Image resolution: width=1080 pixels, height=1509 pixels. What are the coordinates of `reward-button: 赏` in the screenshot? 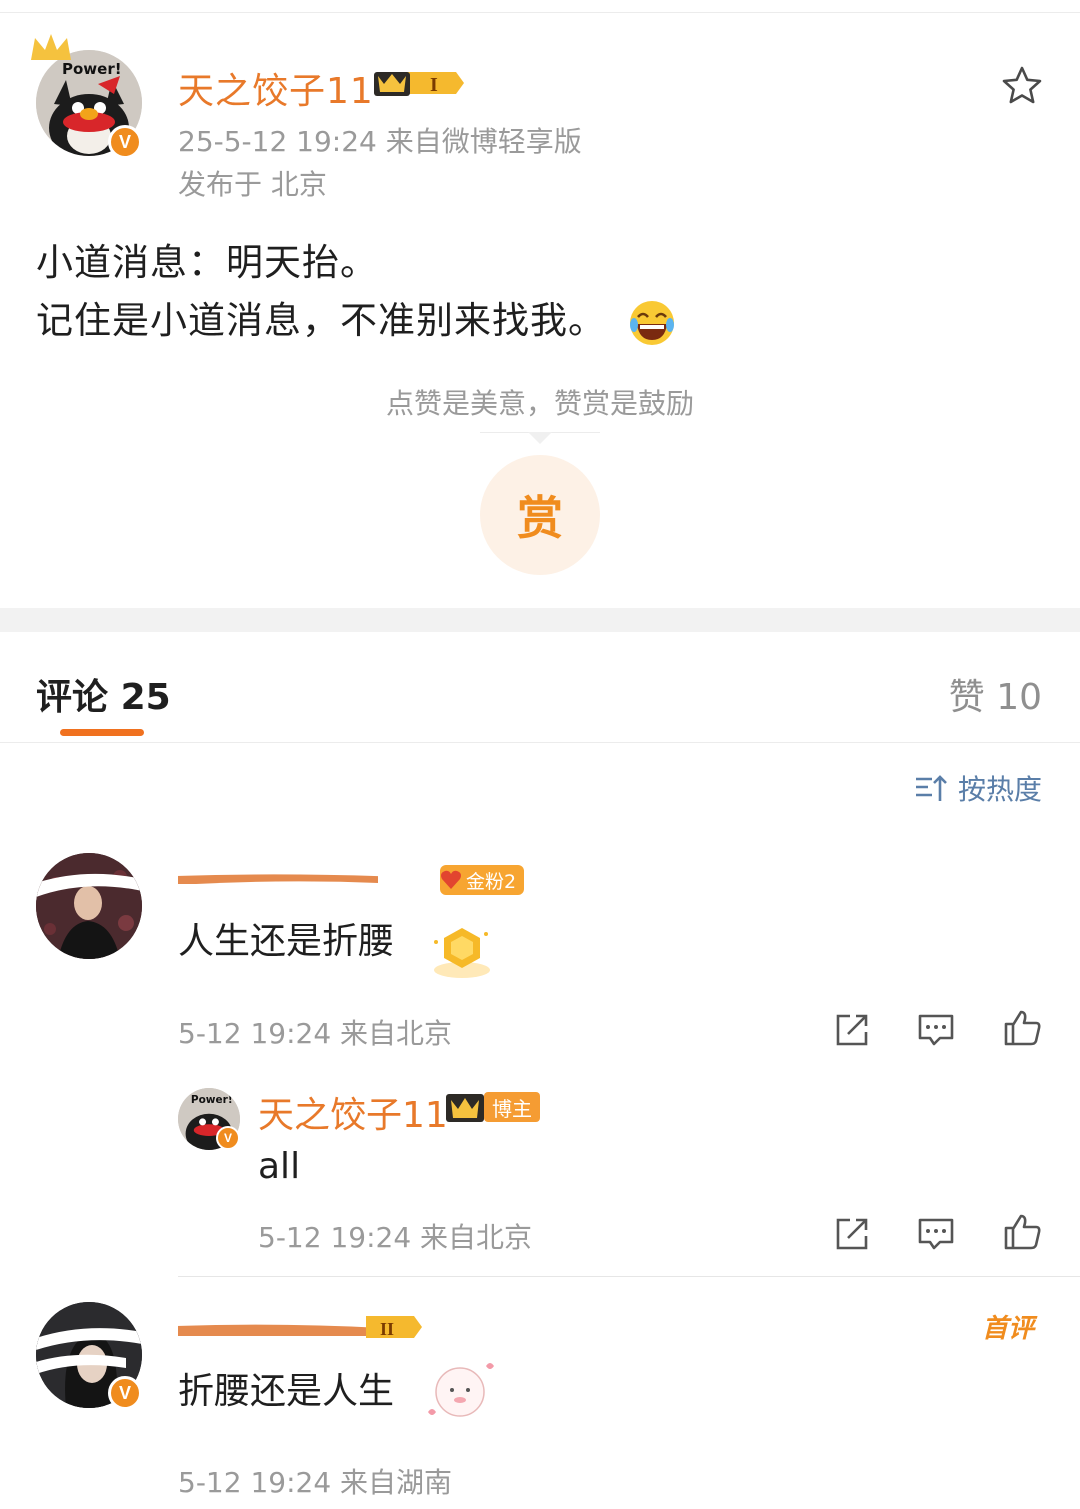 It's located at (540, 515).